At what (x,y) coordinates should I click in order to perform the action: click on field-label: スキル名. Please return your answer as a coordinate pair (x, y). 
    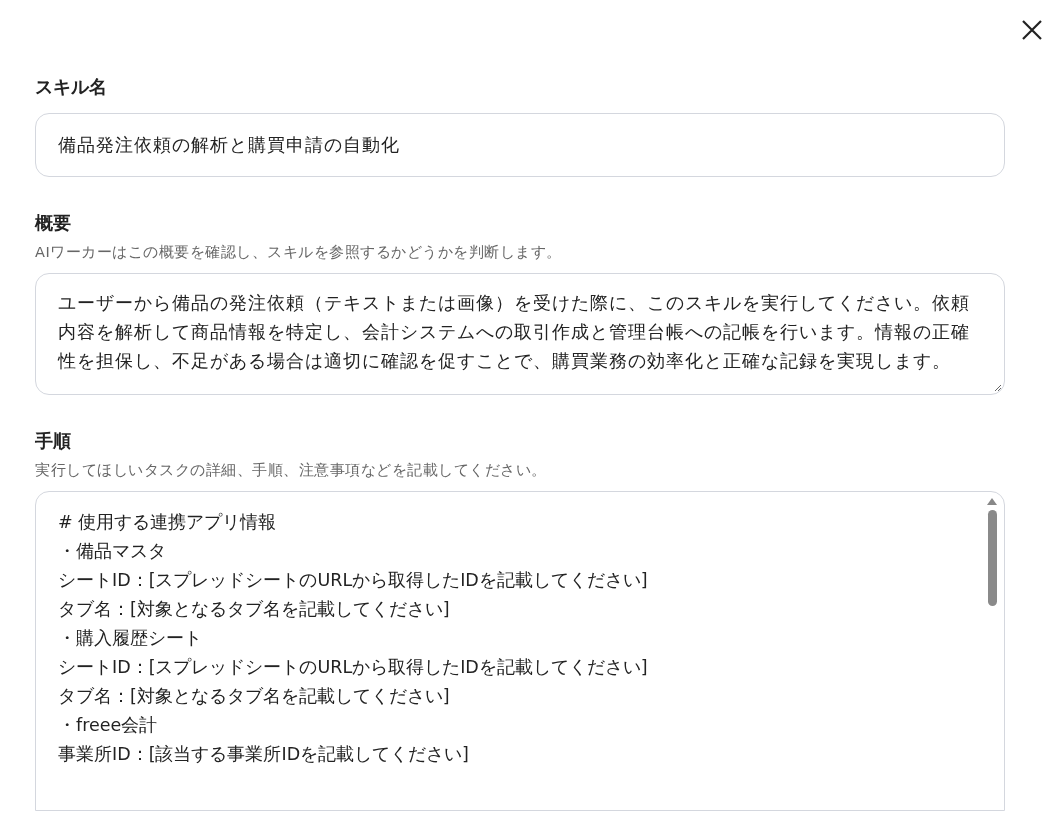
    Looking at the image, I should click on (71, 87).